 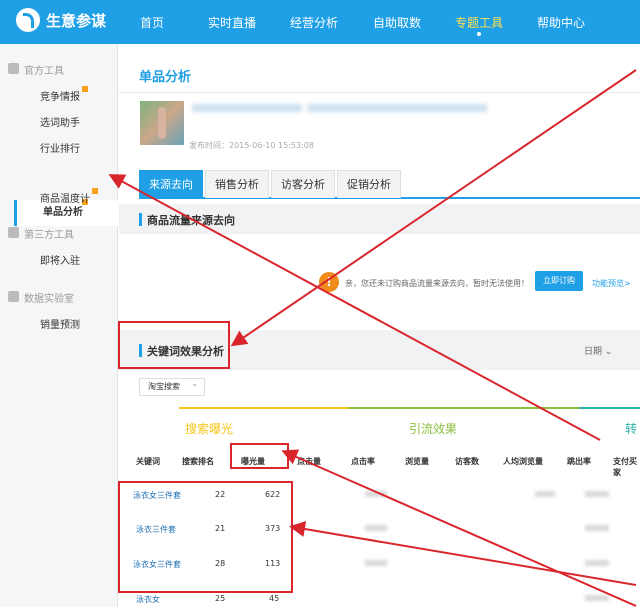 What do you see at coordinates (463, 553) in the screenshot?
I see `arrow-to-keyword-rows` at bounding box center [463, 553].